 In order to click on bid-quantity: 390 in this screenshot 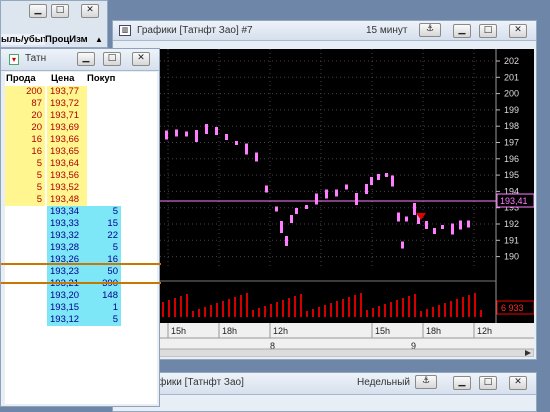, I will do `click(104, 284)`.